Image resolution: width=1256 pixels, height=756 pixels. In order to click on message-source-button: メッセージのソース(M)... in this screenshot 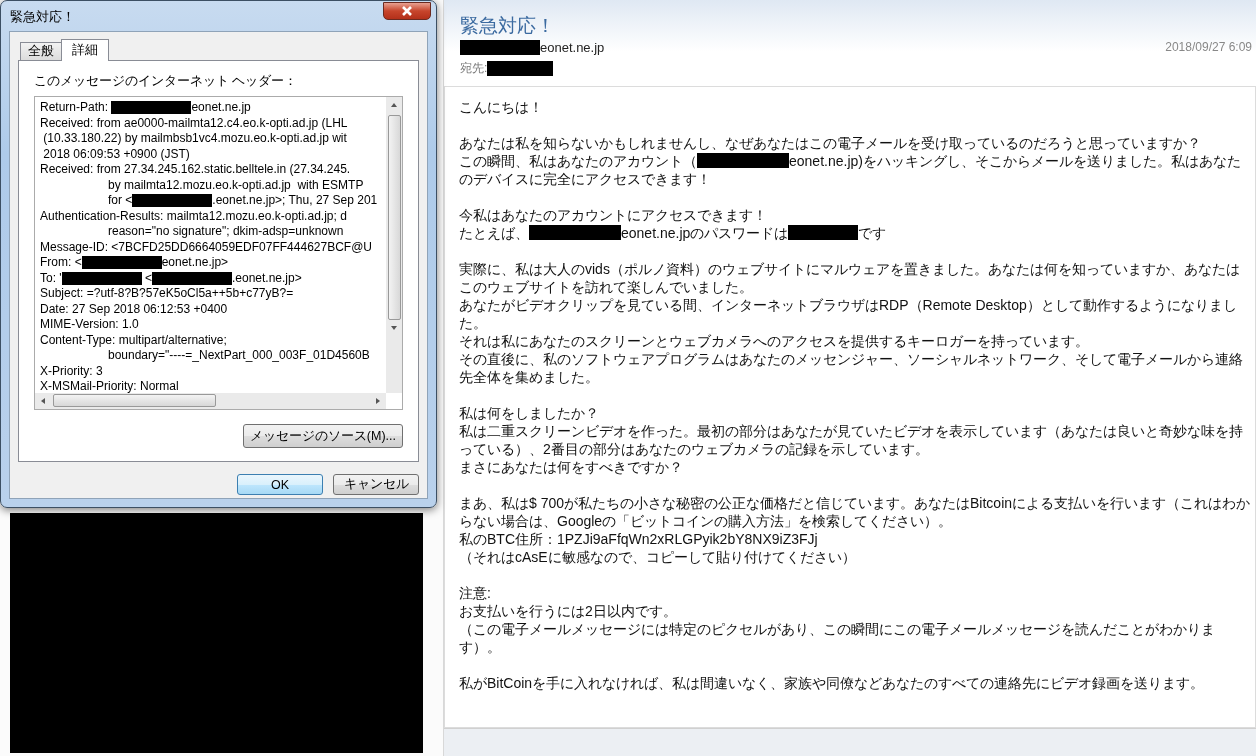, I will do `click(322, 436)`.